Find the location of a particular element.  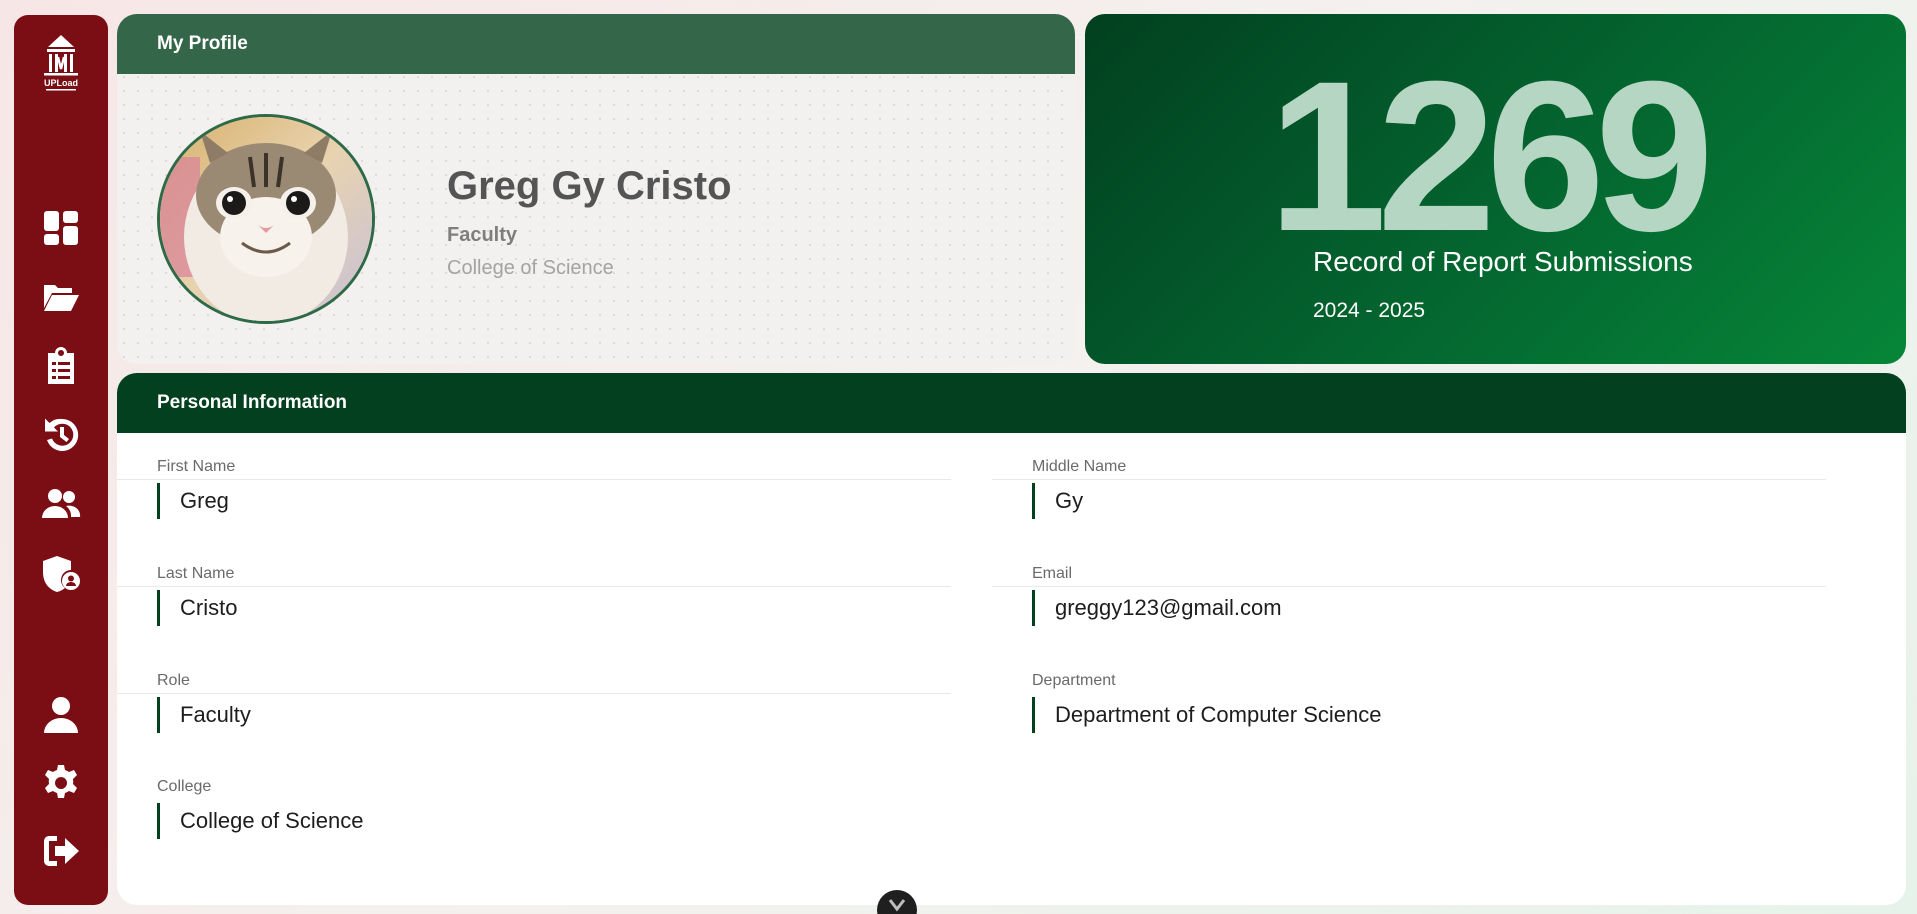

chevron-down-icon is located at coordinates (897, 905).